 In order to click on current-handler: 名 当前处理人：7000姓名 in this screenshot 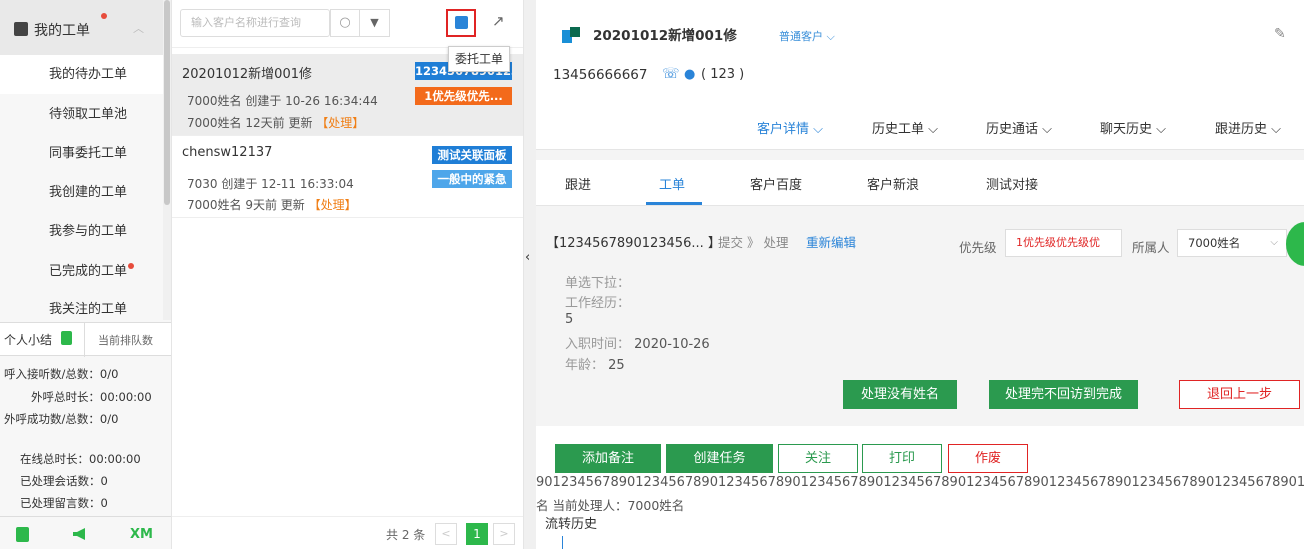, I will do `click(610, 505)`.